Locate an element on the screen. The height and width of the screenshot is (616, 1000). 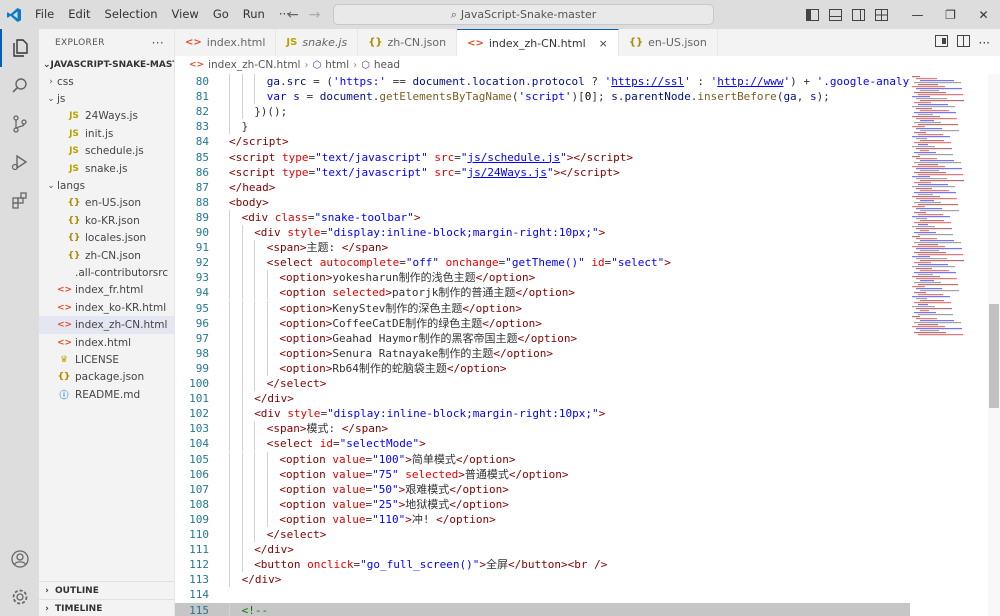
menu-bar: File Edit Selection View Go Run ··· is located at coordinates (162, 14).